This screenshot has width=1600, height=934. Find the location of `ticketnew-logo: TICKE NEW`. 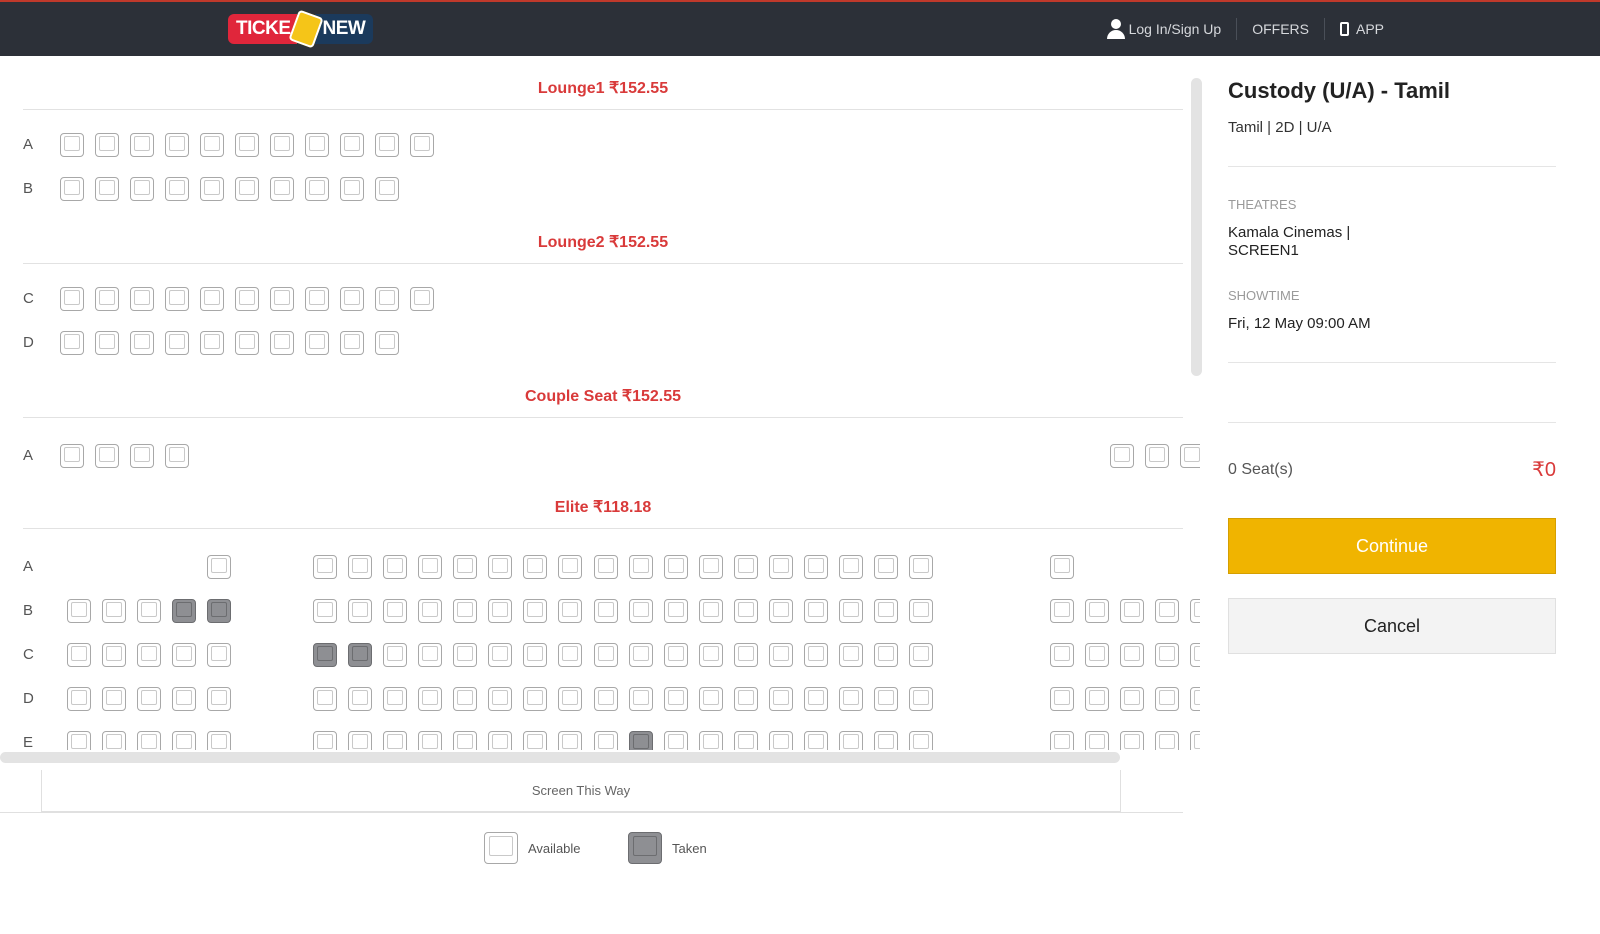

ticketnew-logo: TICKE NEW is located at coordinates (301, 29).